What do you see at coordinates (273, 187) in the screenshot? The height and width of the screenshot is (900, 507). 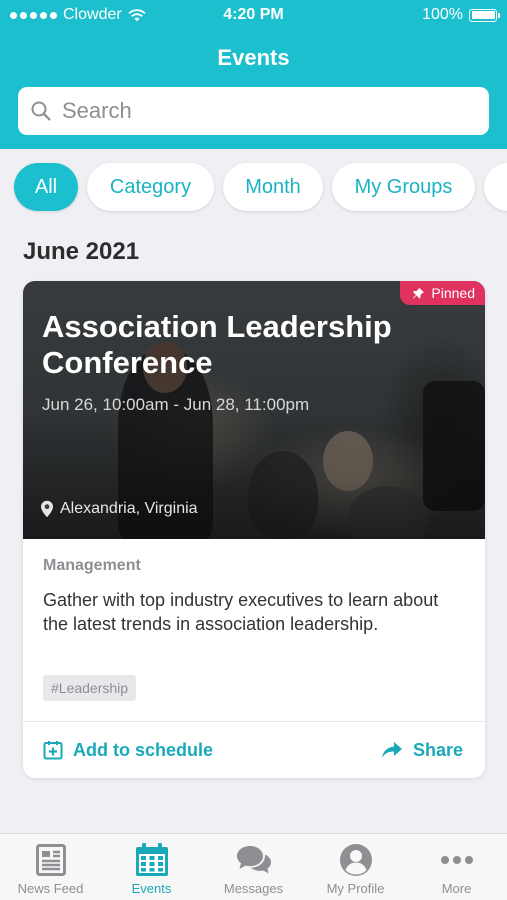 I see `filter-month: Month` at bounding box center [273, 187].